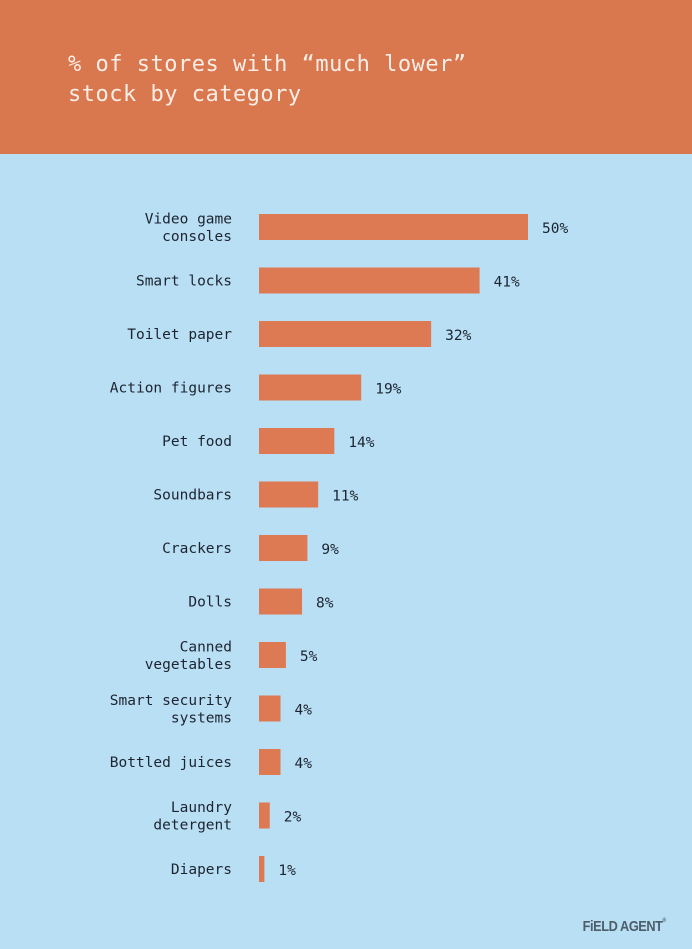  Describe the element at coordinates (210, 603) in the screenshot. I see `category-label: Dolls` at that location.